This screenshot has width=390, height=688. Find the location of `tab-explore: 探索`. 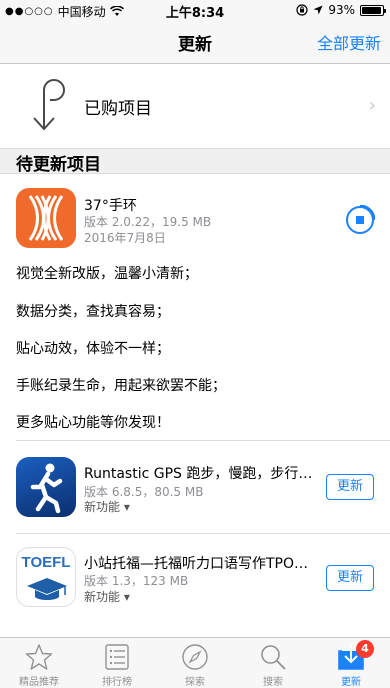

tab-explore: 探索 is located at coordinates (195, 663).